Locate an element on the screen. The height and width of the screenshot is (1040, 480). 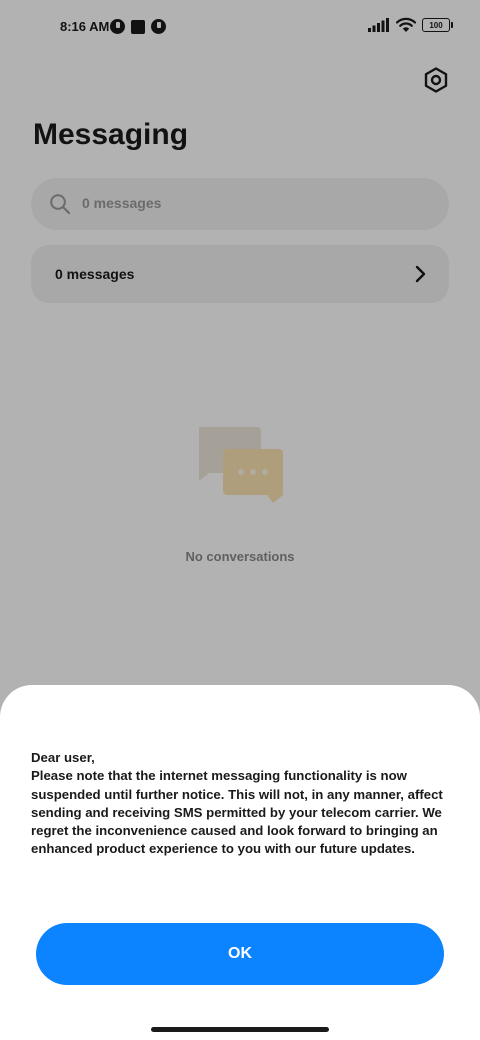
home-indicator is located at coordinates (240, 1029).